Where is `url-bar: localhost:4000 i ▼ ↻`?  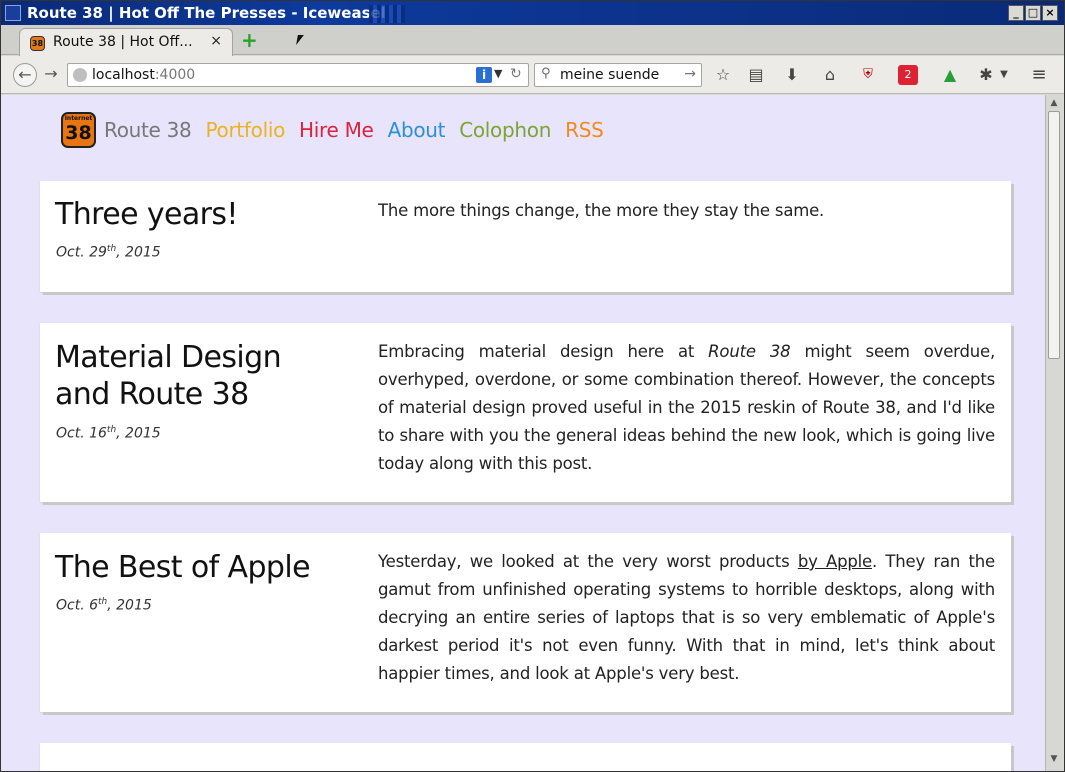 url-bar: localhost:4000 i ▼ ↻ is located at coordinates (298, 75).